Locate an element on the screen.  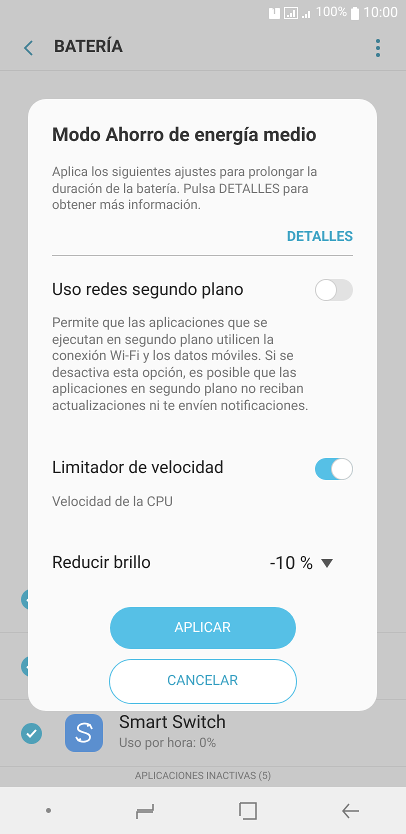
dropdown-triangle-icon is located at coordinates (327, 563).